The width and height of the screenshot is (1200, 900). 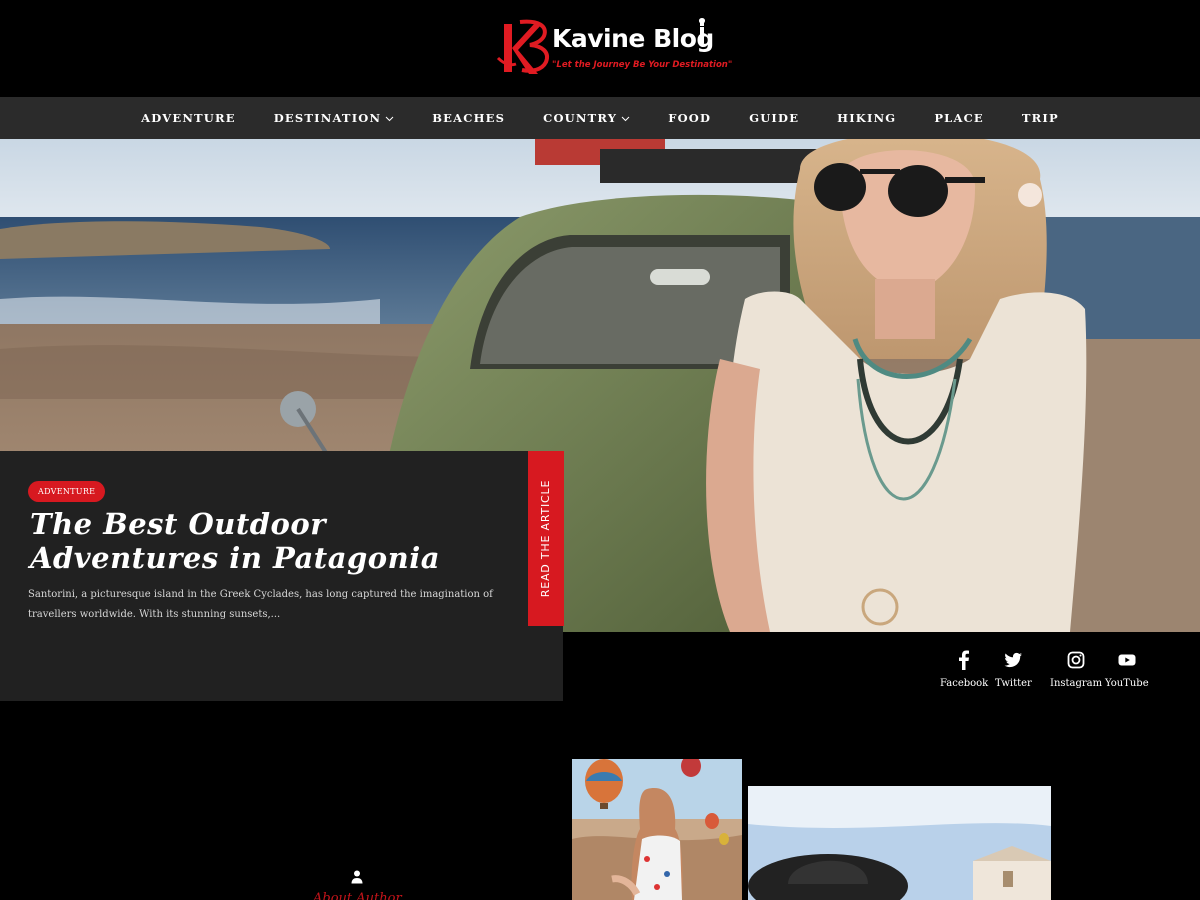 I want to click on nav-item-beaches: BEACHES, so click(x=468, y=118).